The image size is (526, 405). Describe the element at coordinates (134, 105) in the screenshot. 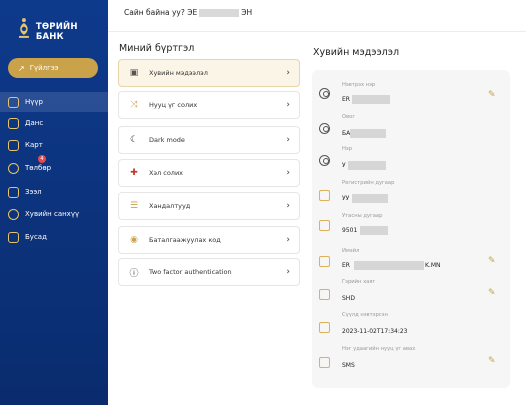

I see `shuffle-icon: ⤨` at that location.